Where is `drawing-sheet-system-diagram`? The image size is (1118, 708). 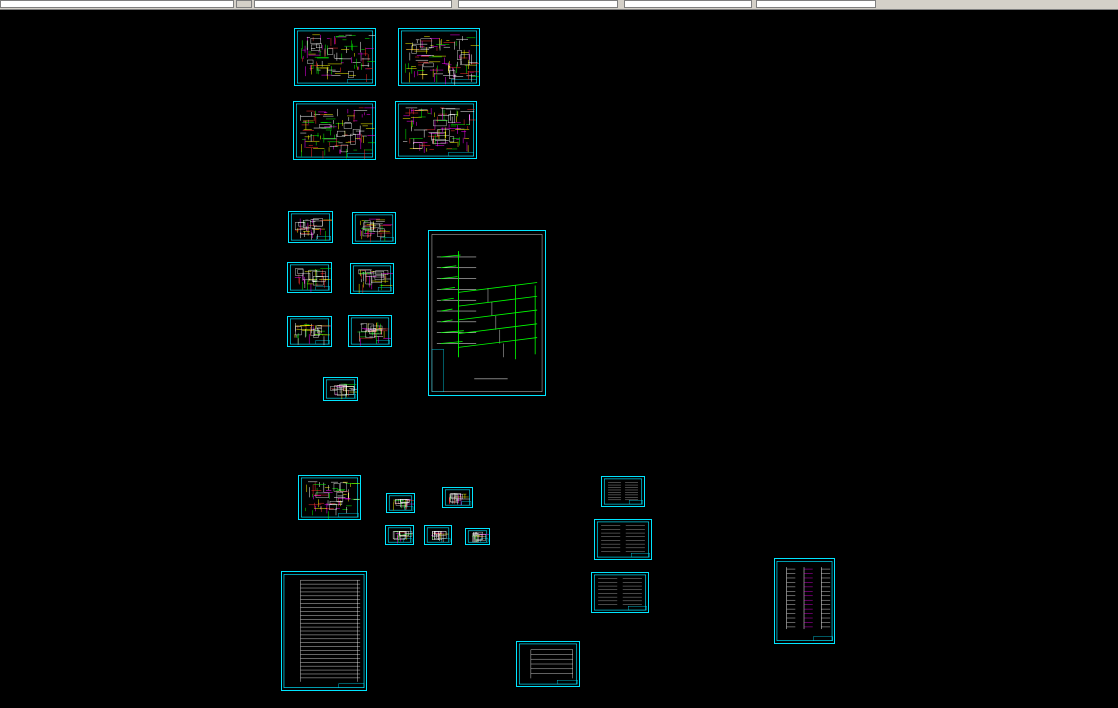 drawing-sheet-system-diagram is located at coordinates (804, 601).